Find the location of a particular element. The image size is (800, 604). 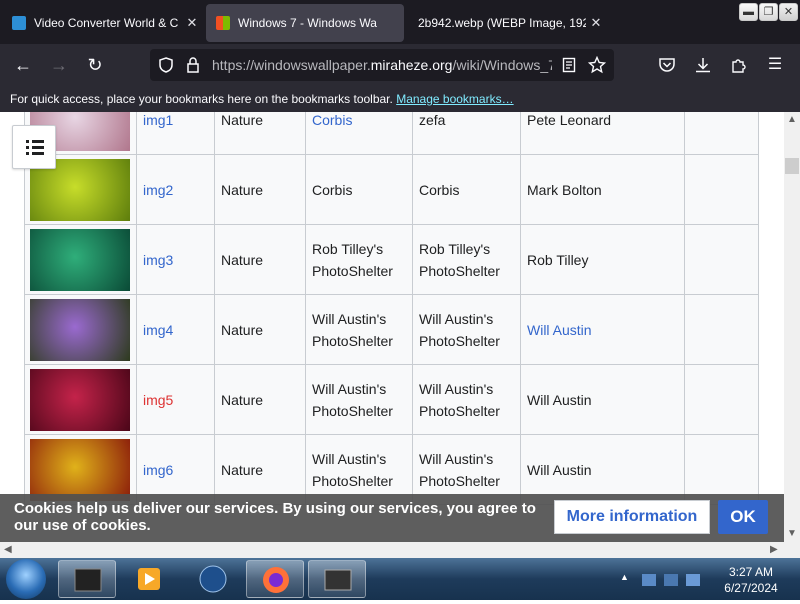

photographer-cell: Pete Leonard is located at coordinates (602, 133).